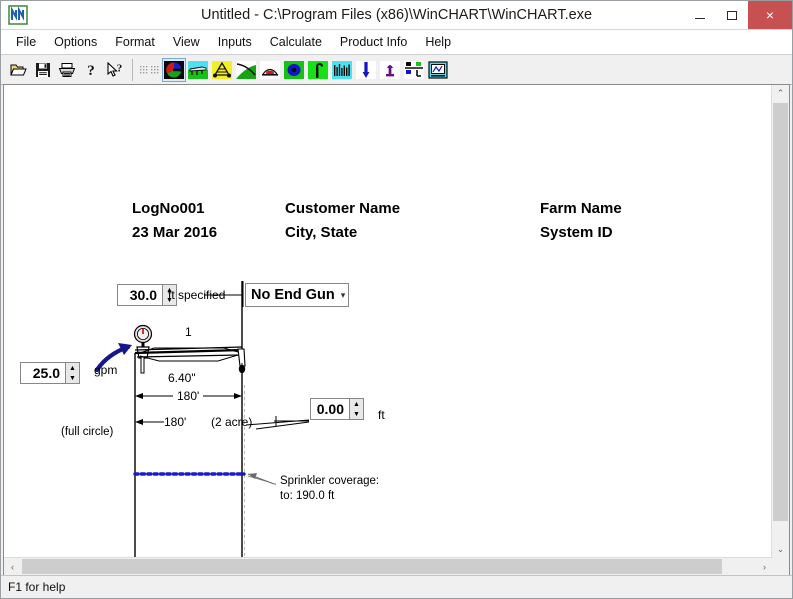 Image resolution: width=793 pixels, height=599 pixels. I want to click on end-gun-dropdown: No End Gun ▾, so click(297, 295).